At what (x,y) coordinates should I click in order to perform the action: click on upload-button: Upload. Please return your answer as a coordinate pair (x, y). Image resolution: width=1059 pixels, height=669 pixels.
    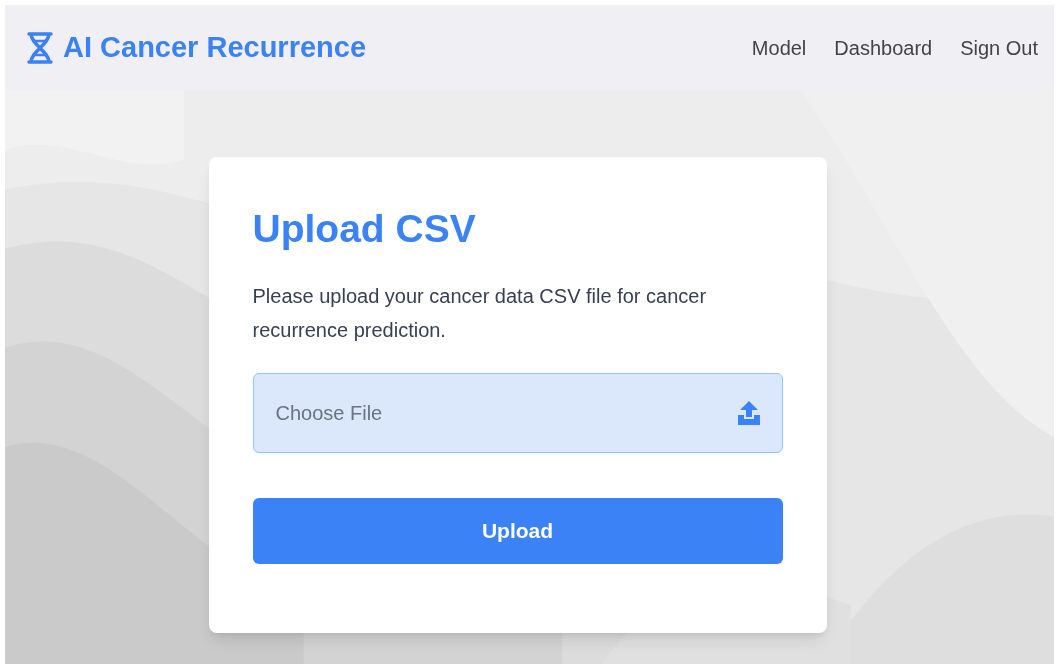
    Looking at the image, I should click on (517, 531).